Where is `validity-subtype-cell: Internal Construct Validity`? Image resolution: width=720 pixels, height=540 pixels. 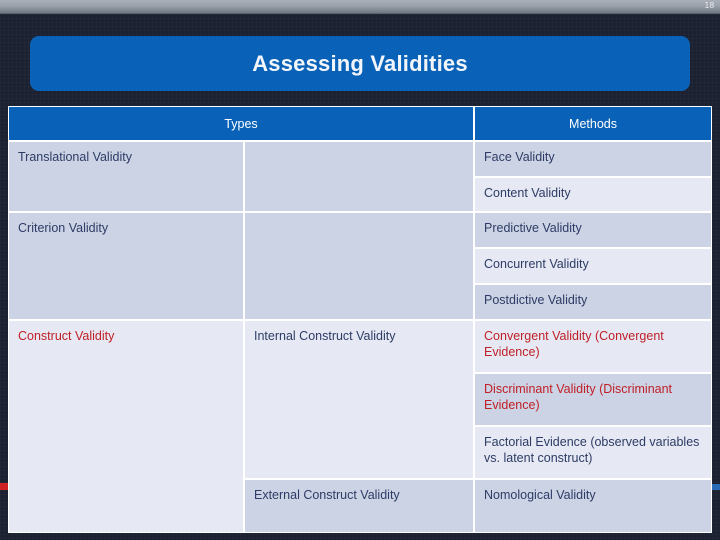 validity-subtype-cell: Internal Construct Validity is located at coordinates (359, 399).